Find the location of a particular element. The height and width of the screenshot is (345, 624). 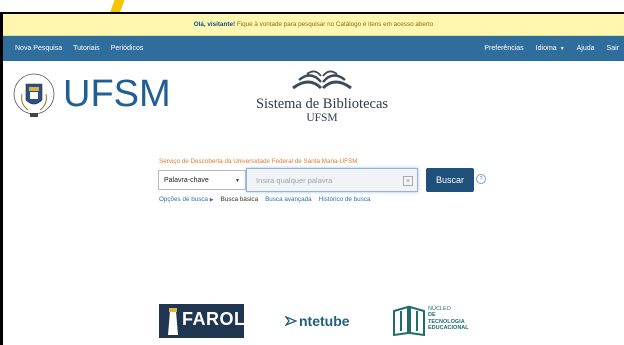

nav-language-dropdown: Idioma ▼ is located at coordinates (550, 48).